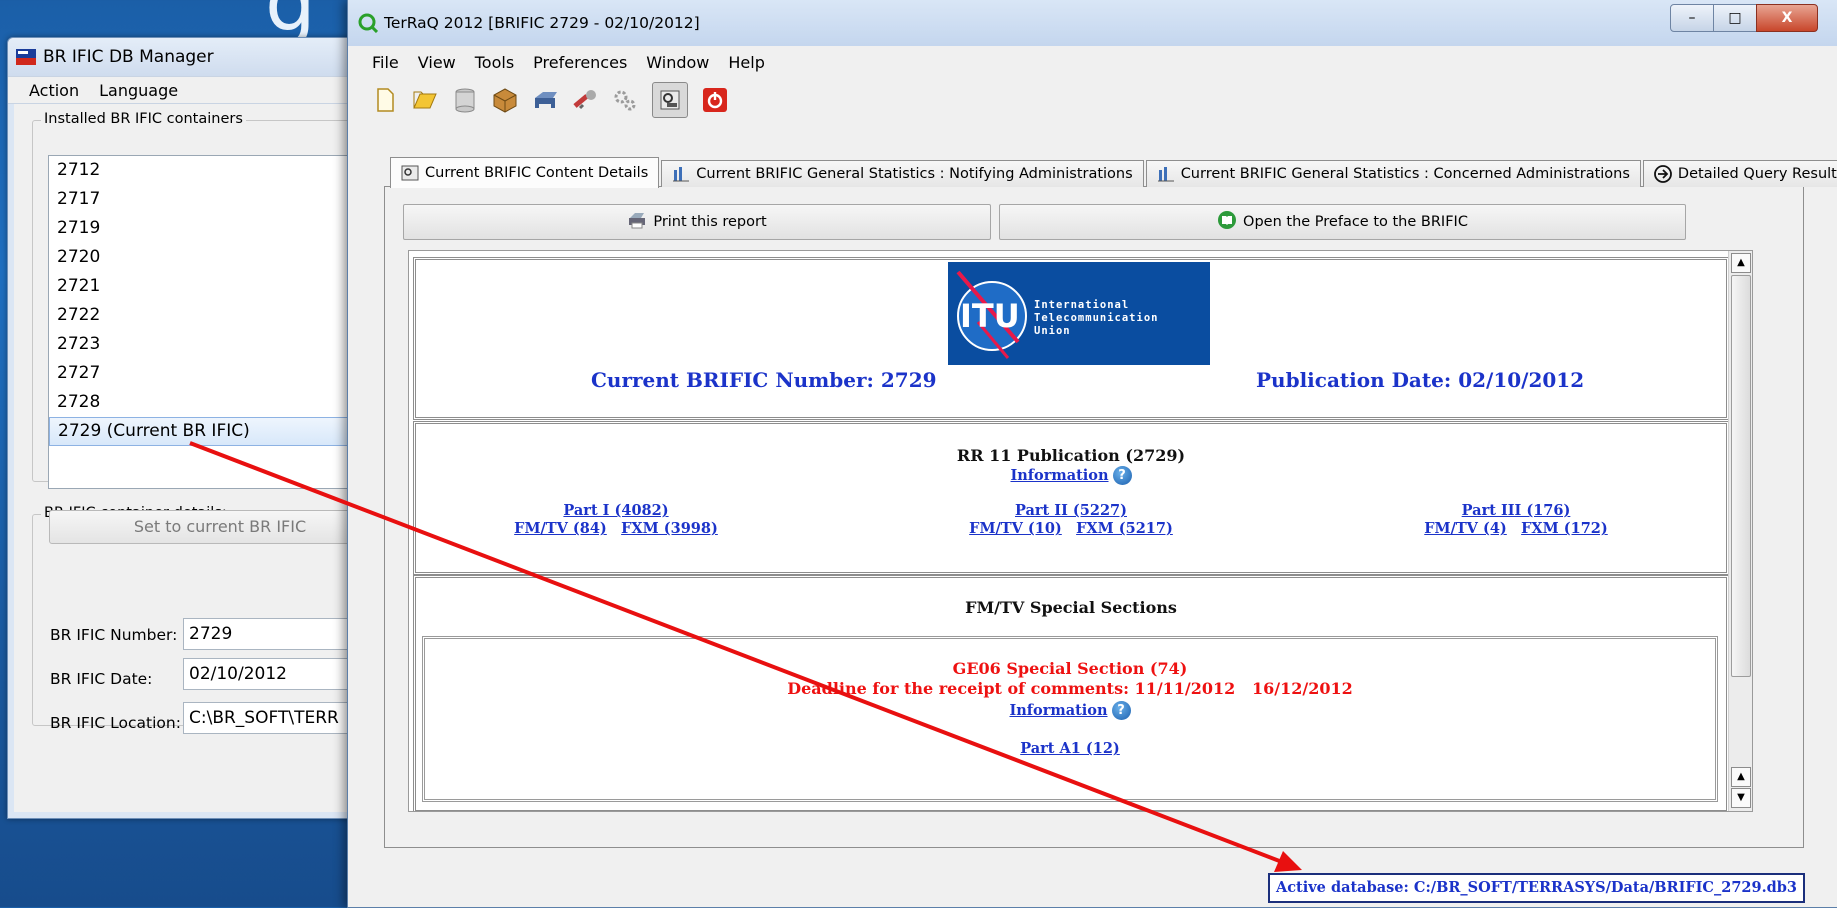 The image size is (1837, 908). Describe the element at coordinates (715, 100) in the screenshot. I see `power-icon` at that location.